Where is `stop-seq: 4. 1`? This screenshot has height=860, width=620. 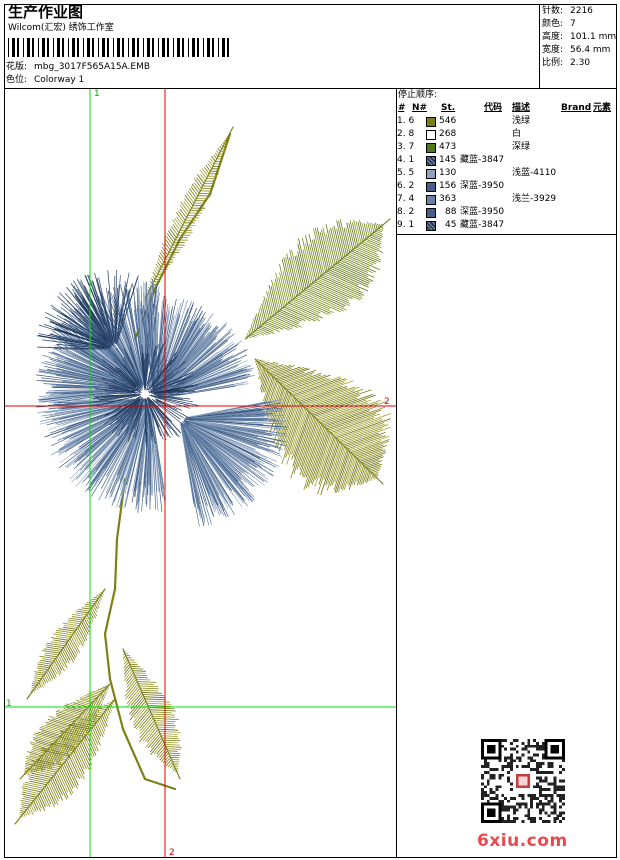
stop-seq: 4. 1 is located at coordinates (406, 160).